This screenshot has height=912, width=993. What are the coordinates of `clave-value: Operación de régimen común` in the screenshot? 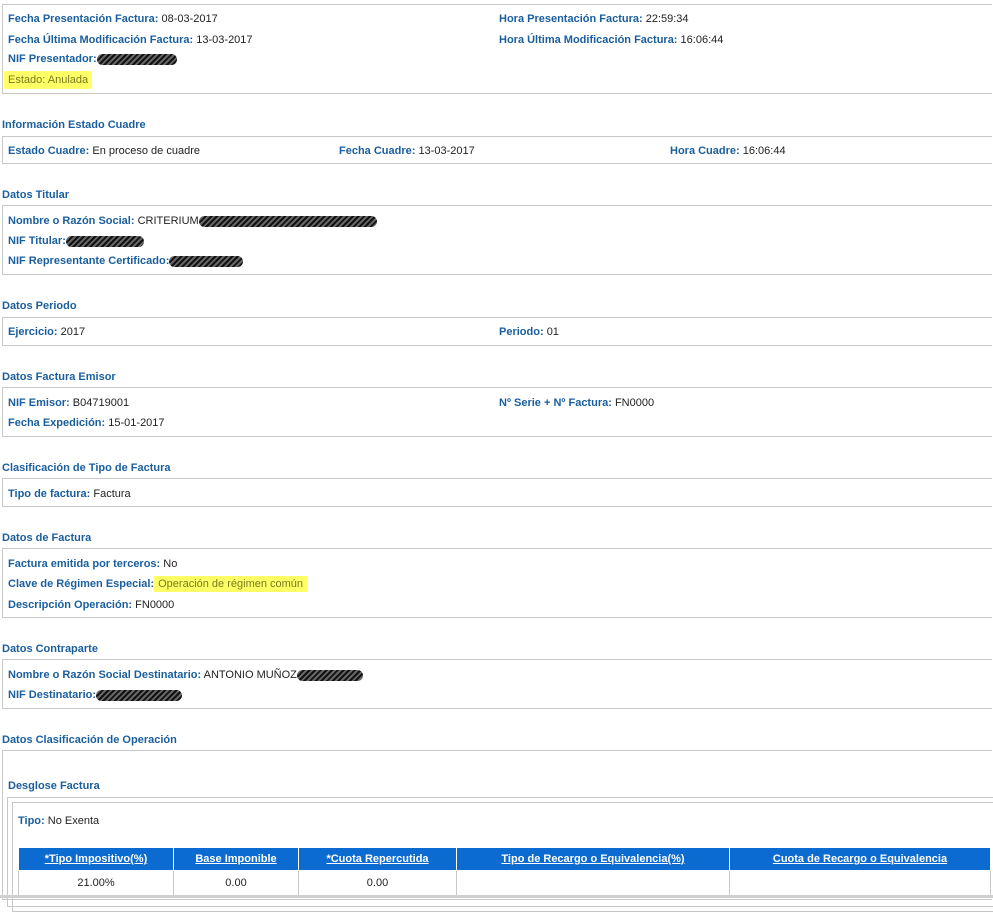 It's located at (231, 584).